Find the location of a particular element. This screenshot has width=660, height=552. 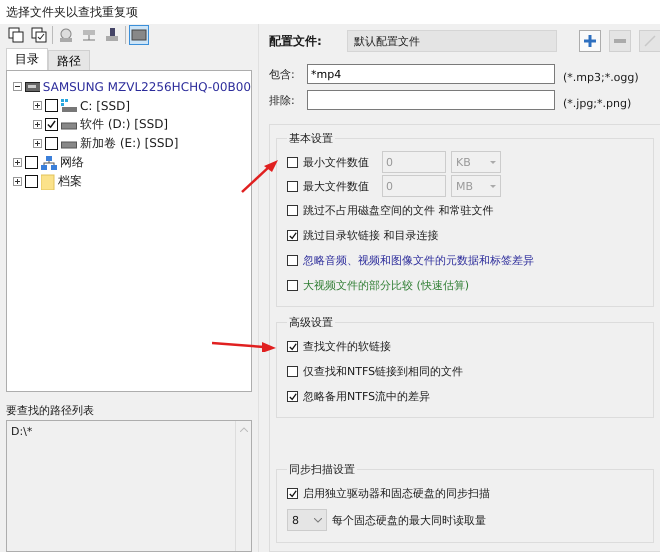

filter-label: 排除: is located at coordinates (282, 100).